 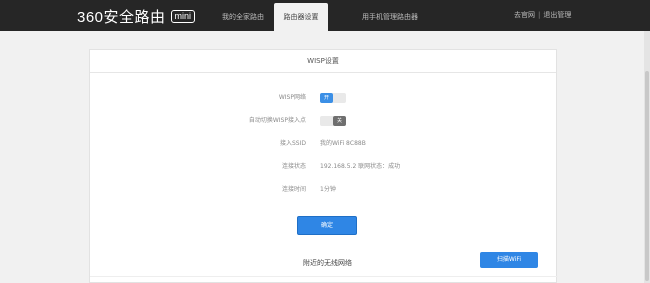 I want to click on ssid-value: 我的WiFi 8C88B, so click(x=343, y=143).